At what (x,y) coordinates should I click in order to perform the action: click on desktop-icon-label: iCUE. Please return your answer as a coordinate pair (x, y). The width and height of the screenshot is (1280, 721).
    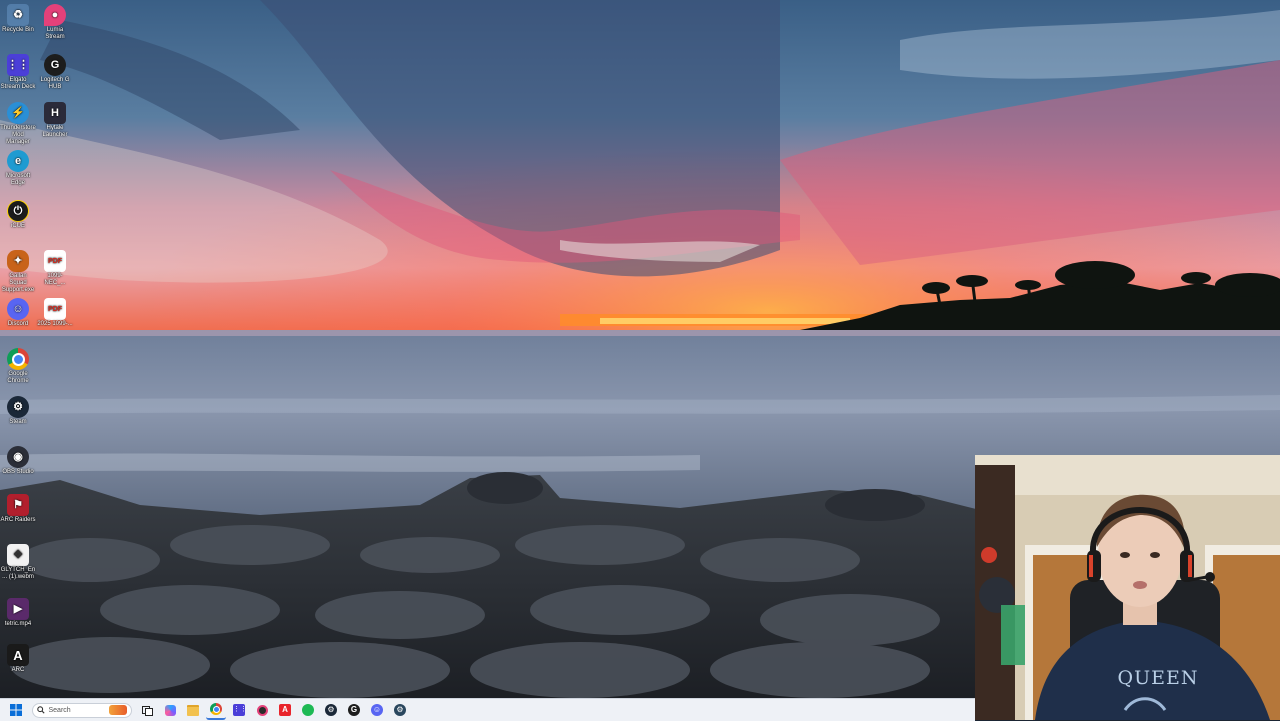
    Looking at the image, I should click on (17, 226).